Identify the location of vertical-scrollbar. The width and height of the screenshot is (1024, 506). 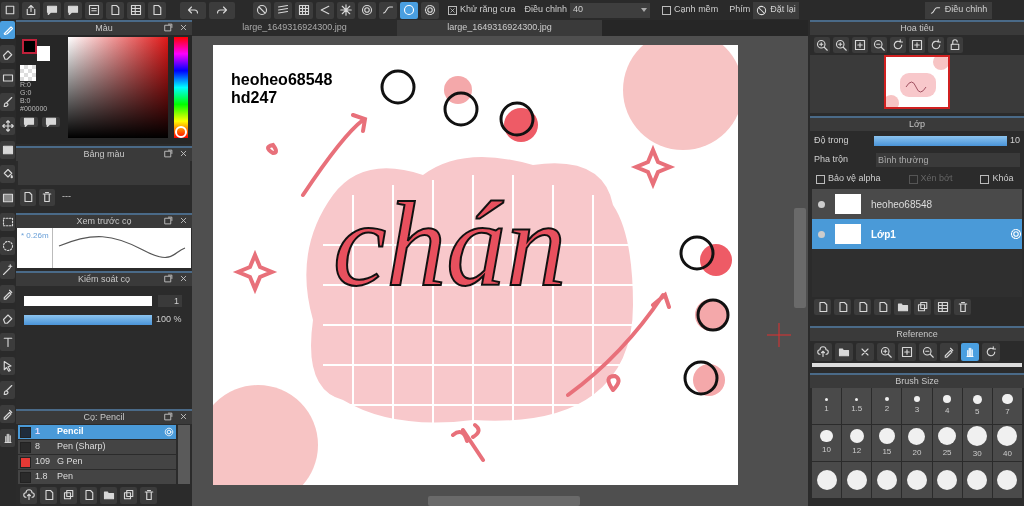
(800, 258).